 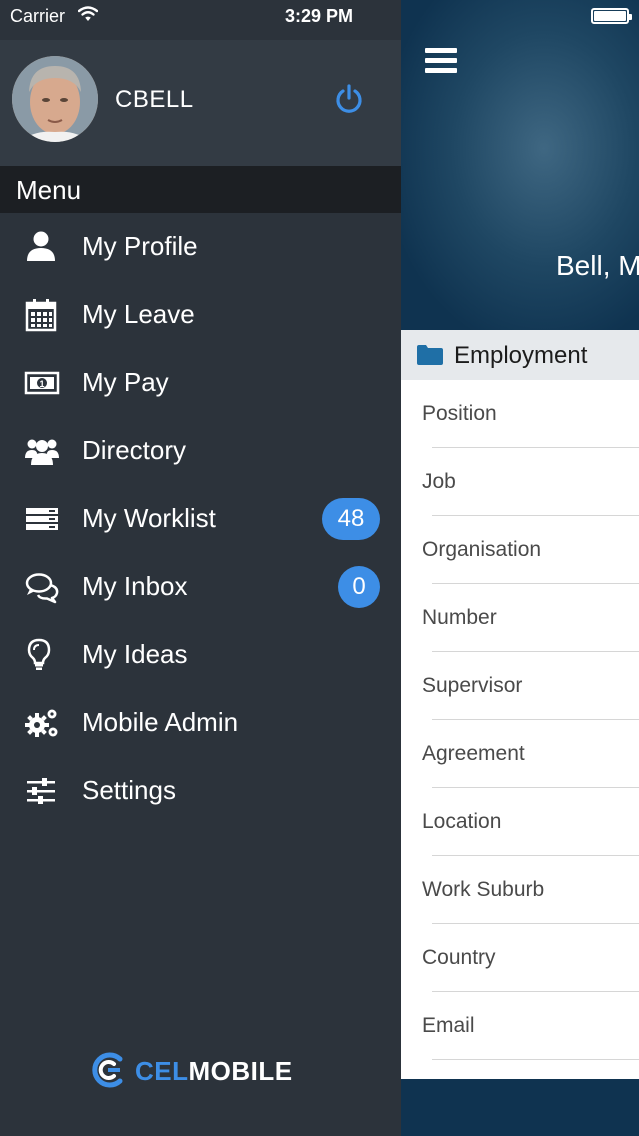 What do you see at coordinates (200, 247) in the screenshot?
I see `menu-item-my-profile: My Profile` at bounding box center [200, 247].